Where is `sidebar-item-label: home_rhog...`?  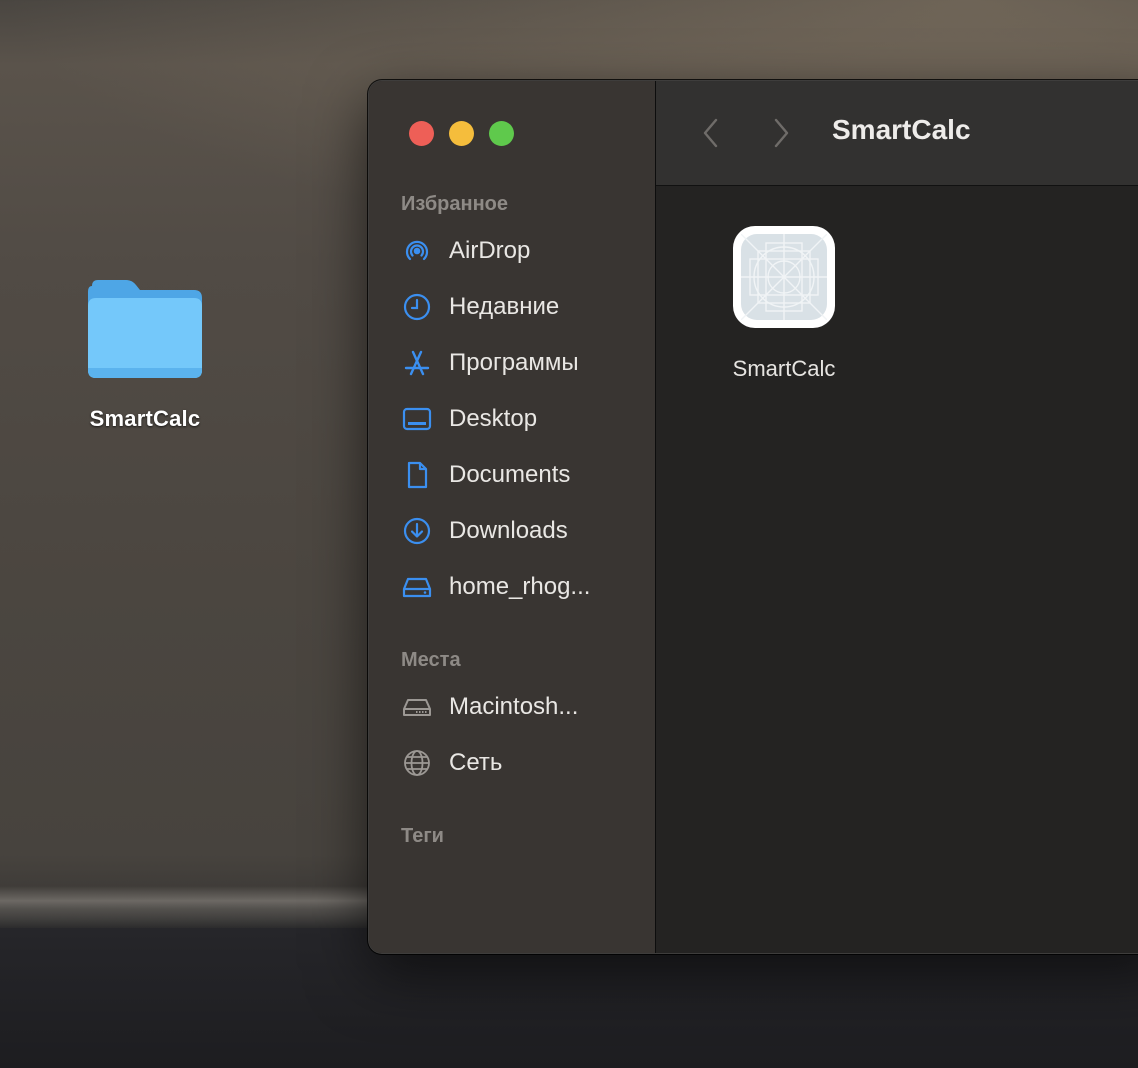 sidebar-item-label: home_rhog... is located at coordinates (520, 586).